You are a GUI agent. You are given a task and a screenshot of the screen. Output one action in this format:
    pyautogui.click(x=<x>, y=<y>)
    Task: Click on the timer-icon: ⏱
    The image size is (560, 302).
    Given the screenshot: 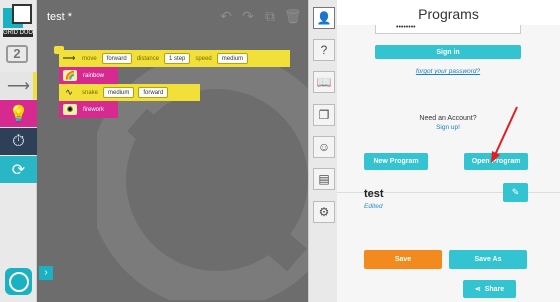 What is the action you would take?
    pyautogui.click(x=18, y=141)
    